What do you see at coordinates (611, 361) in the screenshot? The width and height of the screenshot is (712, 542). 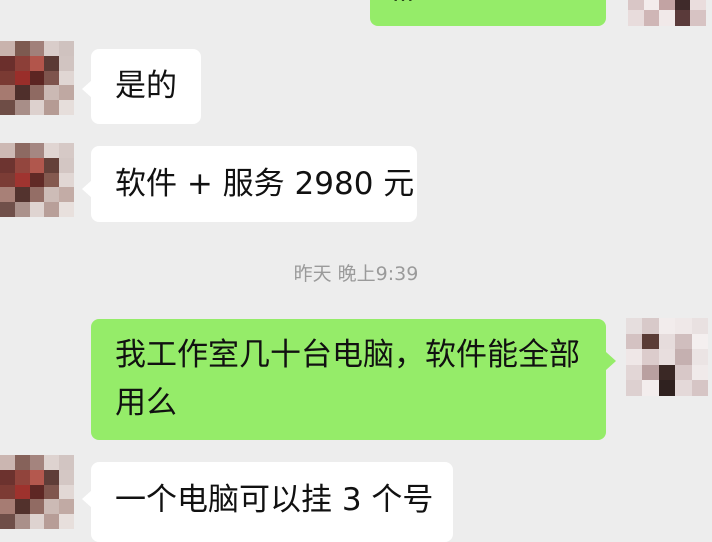 I see `bubble-tail` at bounding box center [611, 361].